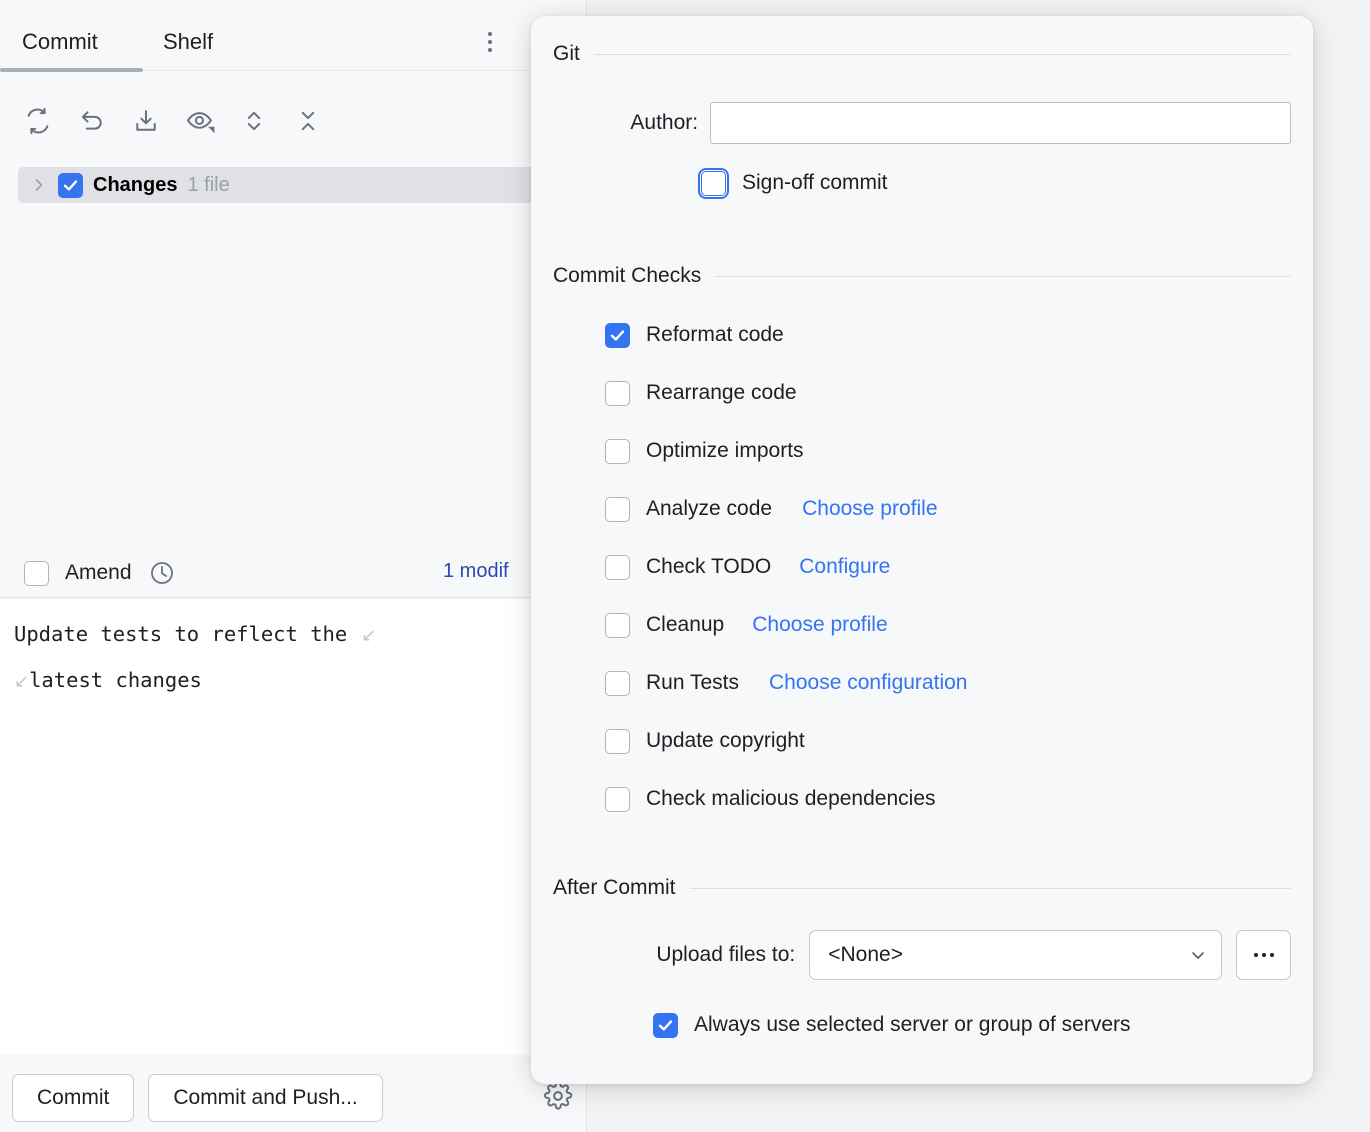 Image resolution: width=1370 pixels, height=1132 pixels. What do you see at coordinates (948, 625) in the screenshot?
I see `check-row-cleanup: Cleanup Choose profile` at bounding box center [948, 625].